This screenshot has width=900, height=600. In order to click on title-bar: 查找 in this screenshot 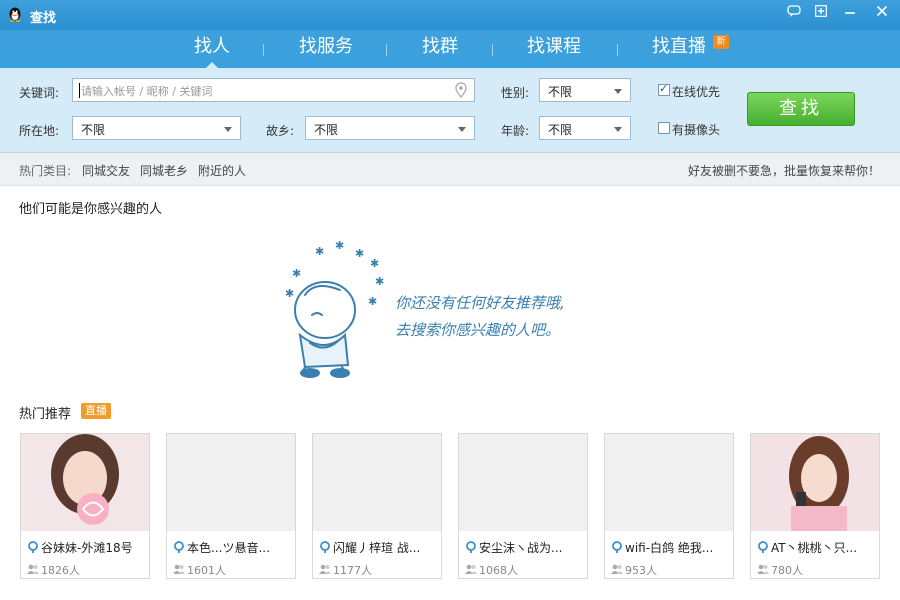, I will do `click(450, 15)`.